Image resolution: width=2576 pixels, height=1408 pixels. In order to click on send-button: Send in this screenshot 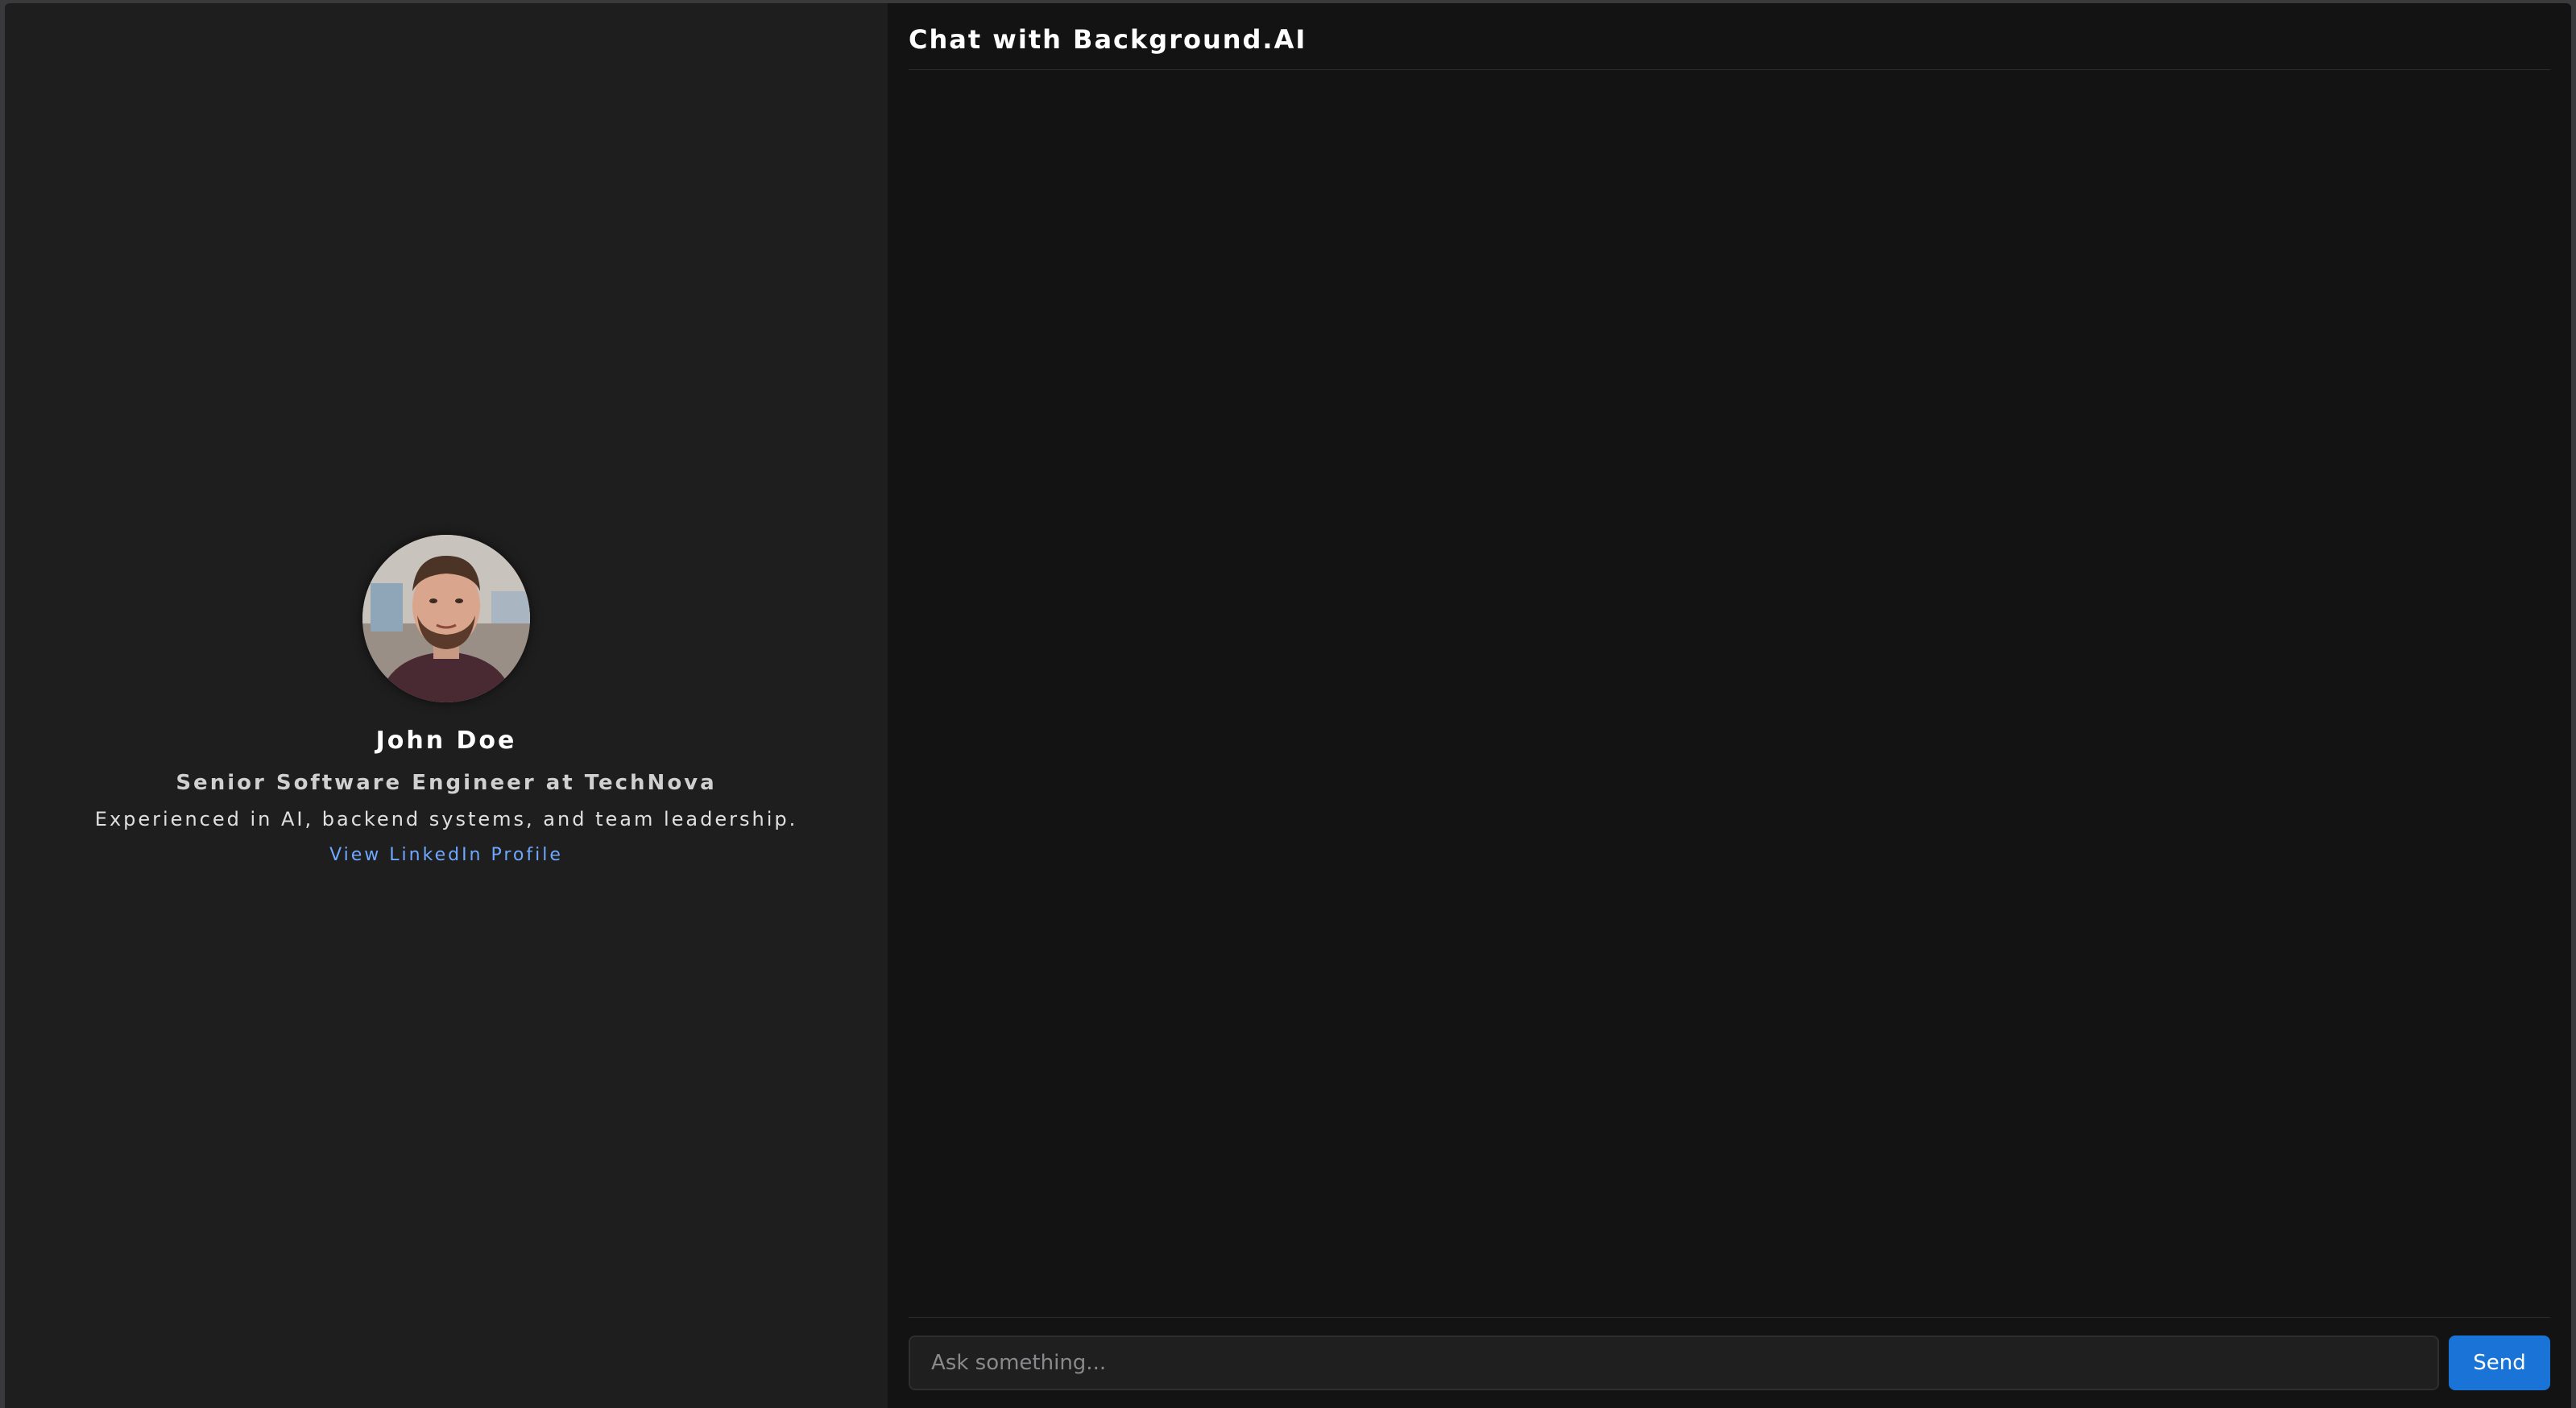, I will do `click(2499, 1363)`.